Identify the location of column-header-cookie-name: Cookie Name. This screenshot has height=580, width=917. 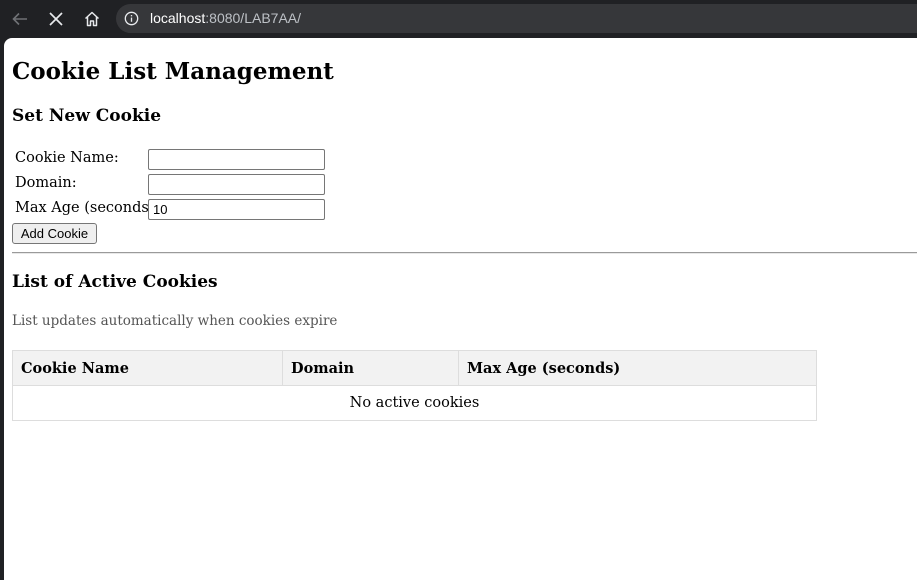
(147, 368).